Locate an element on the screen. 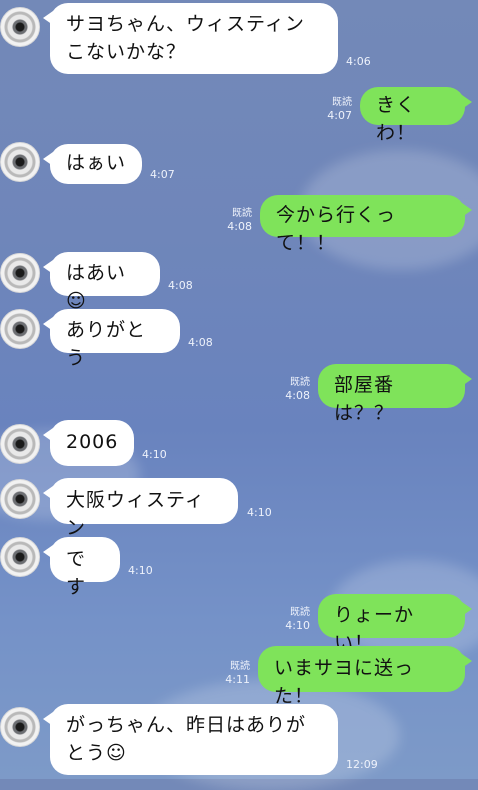 The image size is (478, 790). message-bubble: です is located at coordinates (81, 567).